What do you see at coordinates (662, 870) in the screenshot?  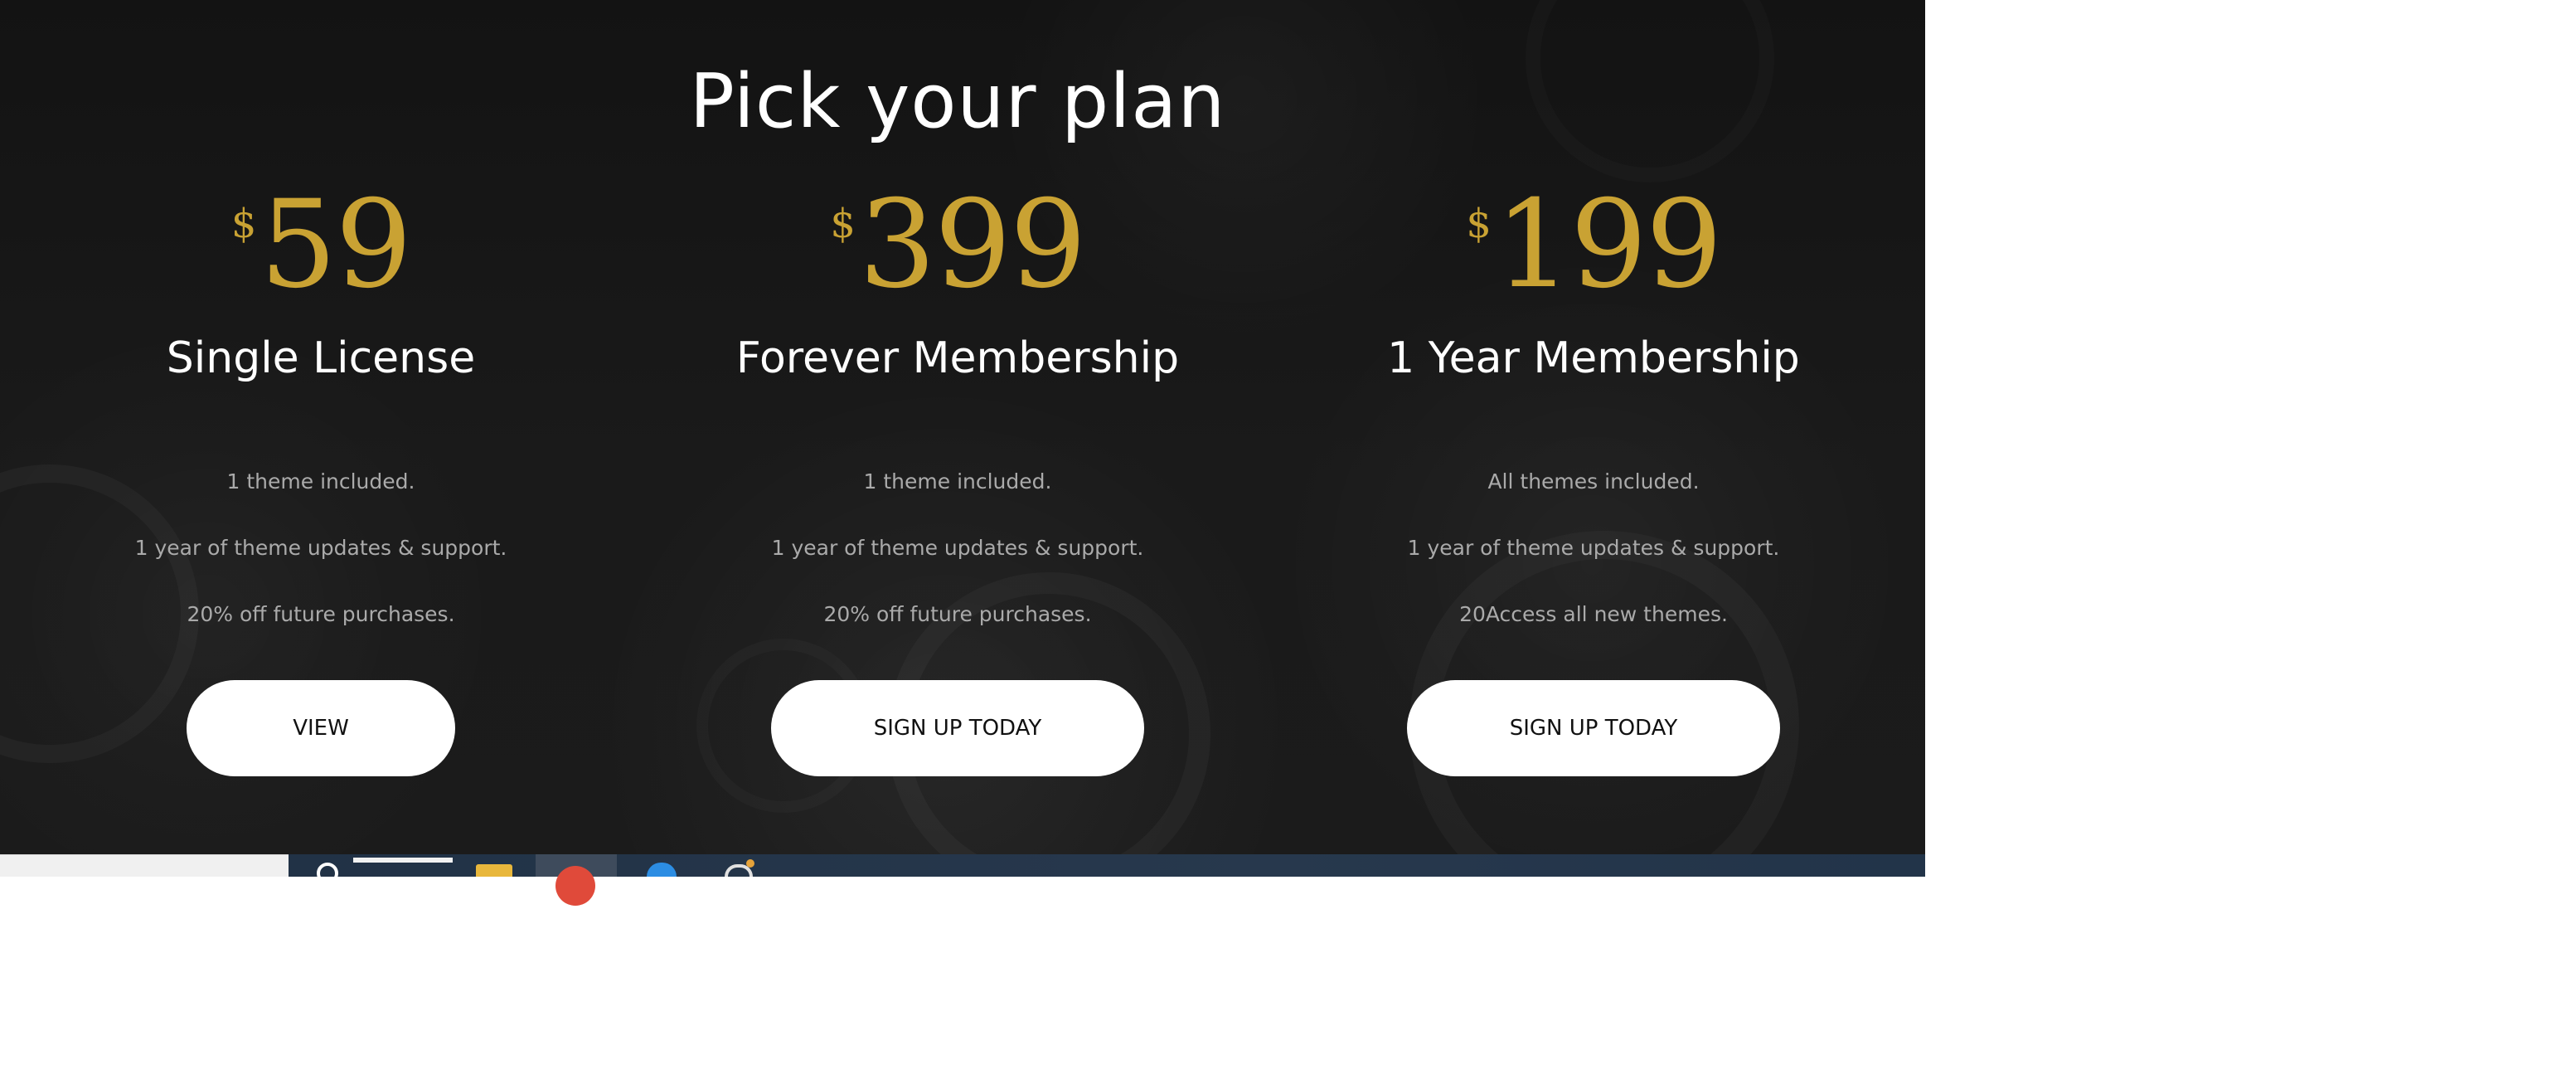 I see `edge-icon` at bounding box center [662, 870].